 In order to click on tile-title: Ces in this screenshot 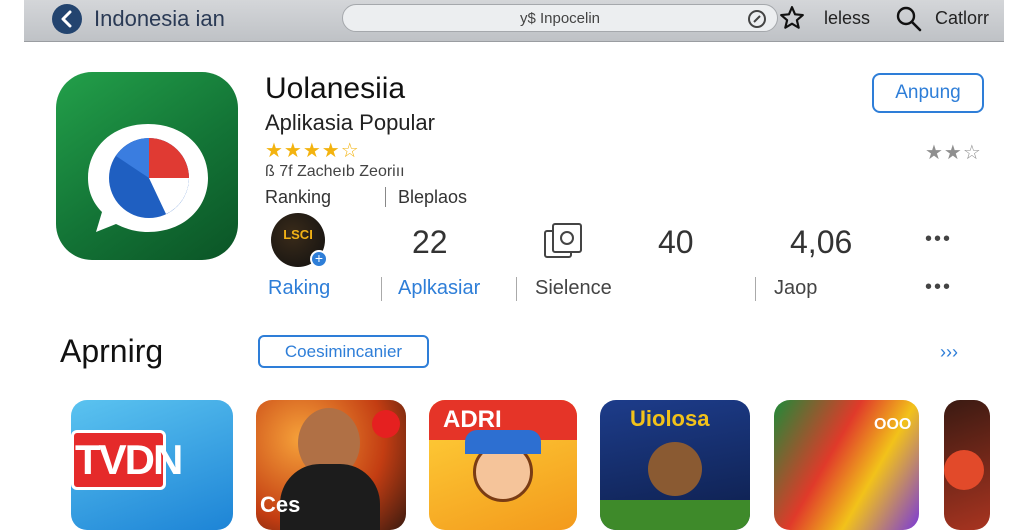, I will do `click(280, 504)`.